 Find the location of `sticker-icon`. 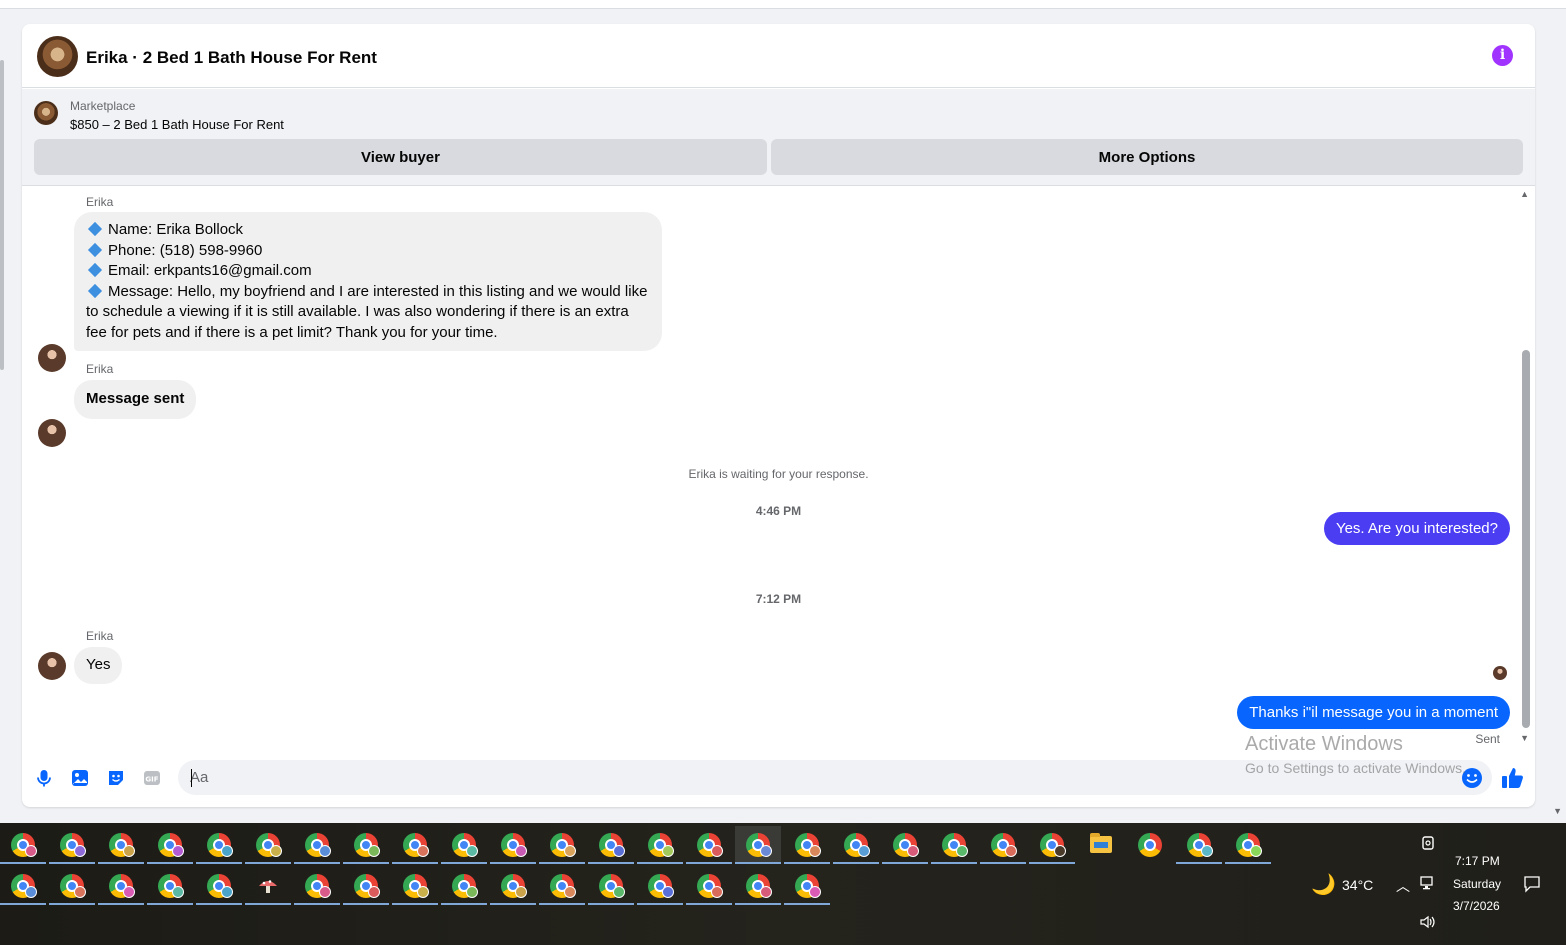

sticker-icon is located at coordinates (116, 778).